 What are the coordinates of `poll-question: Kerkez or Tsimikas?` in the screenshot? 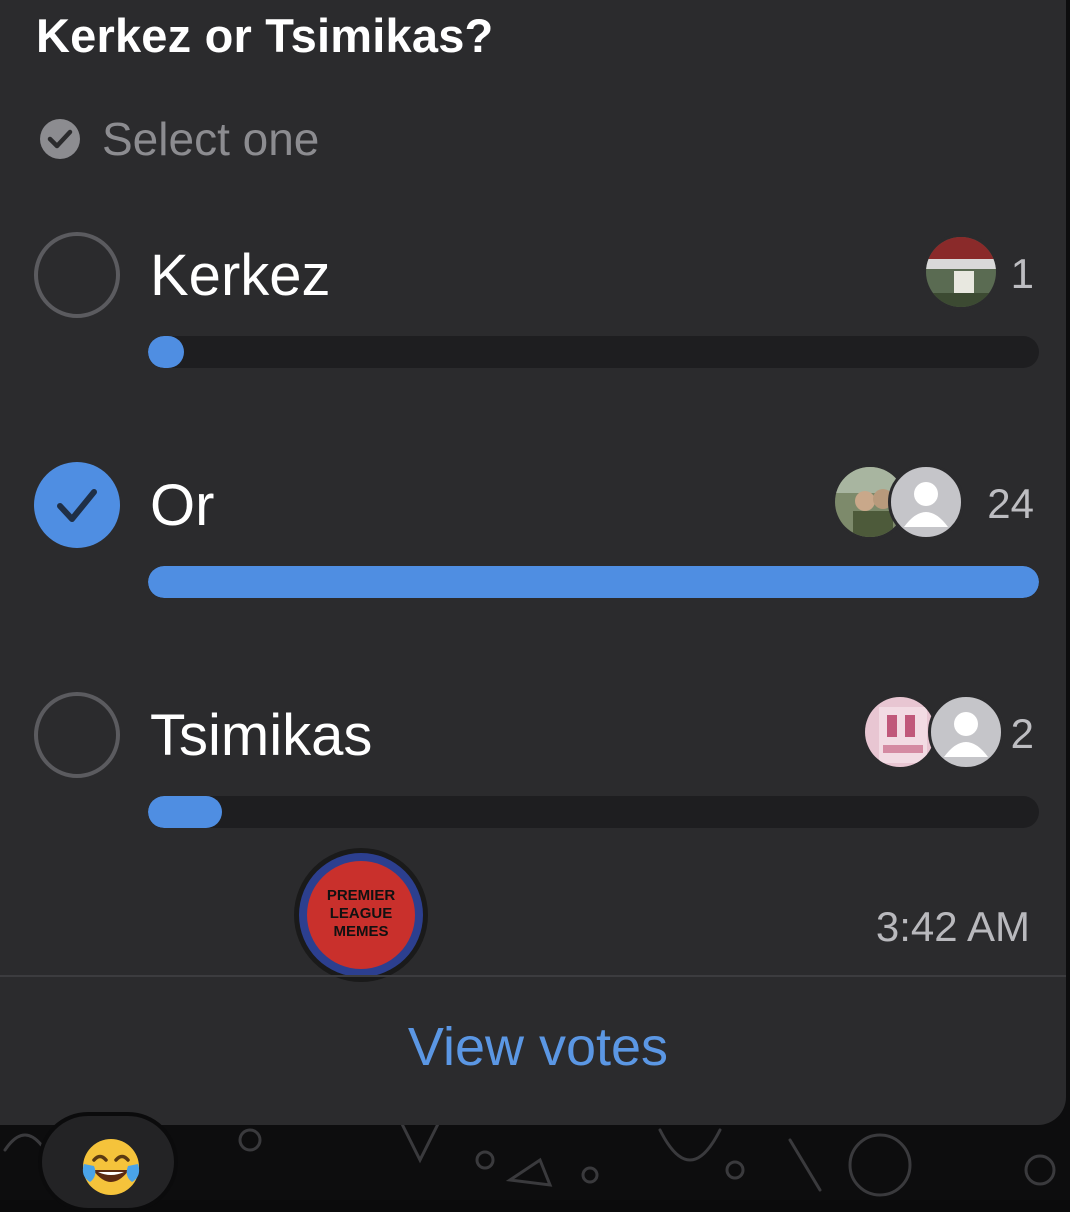 It's located at (265, 35).